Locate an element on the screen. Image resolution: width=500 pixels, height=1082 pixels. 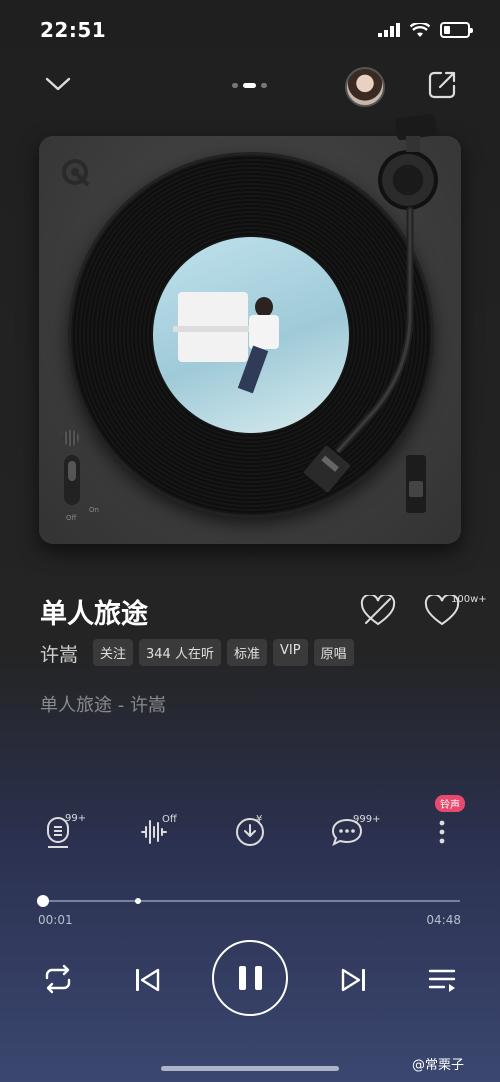
switch-on-label: On is located at coordinates (94, 510).